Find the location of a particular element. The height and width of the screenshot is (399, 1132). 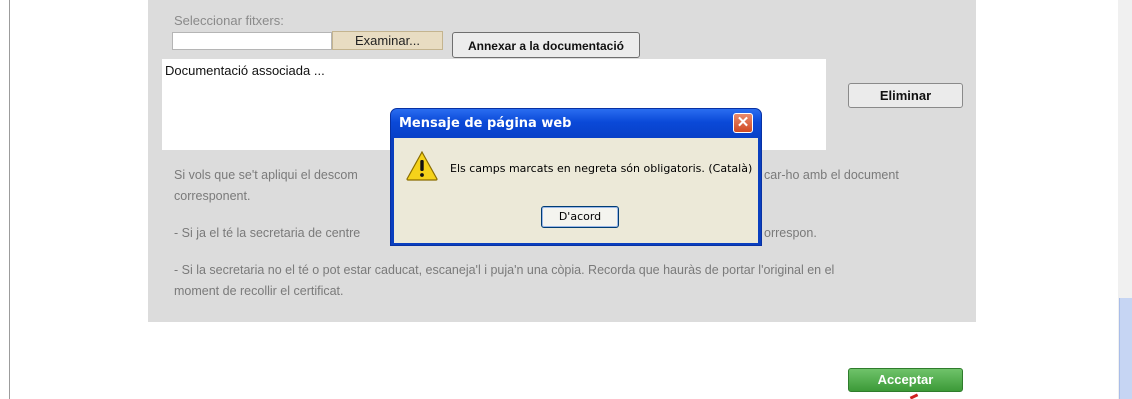

left-border is located at coordinates (9, 199).